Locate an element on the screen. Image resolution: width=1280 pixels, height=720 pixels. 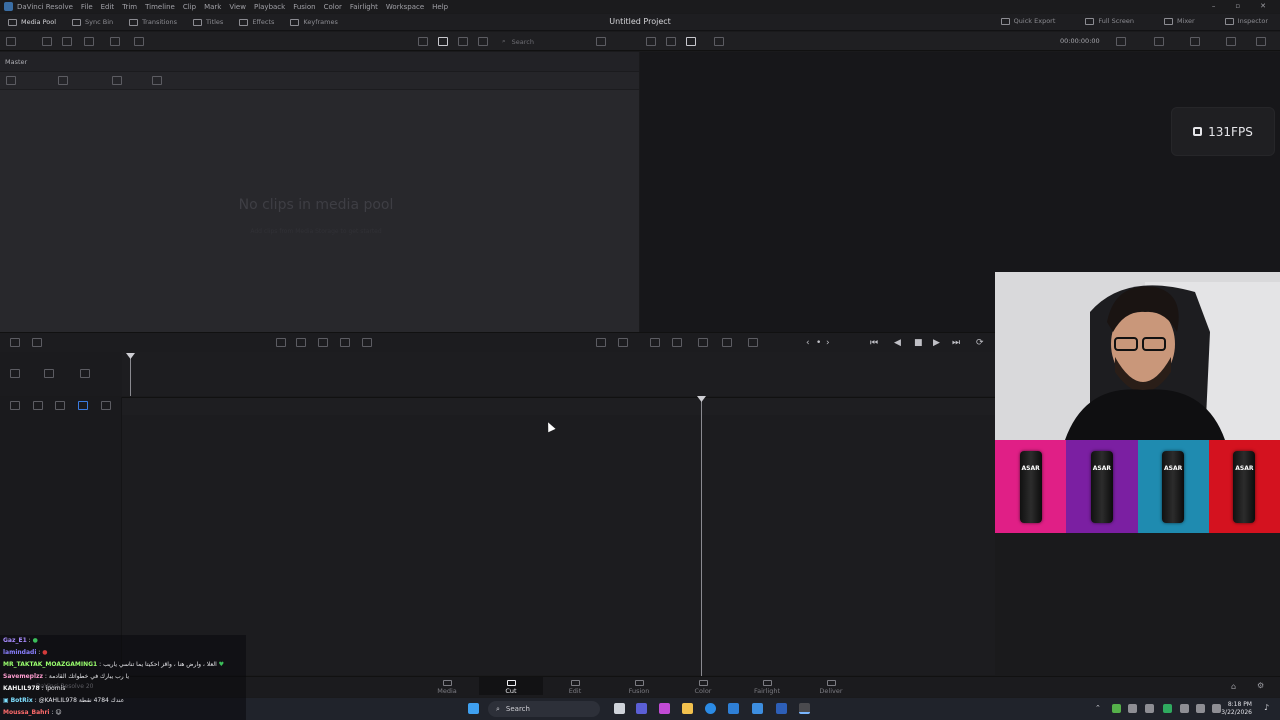
bin-name: Master is located at coordinates (16, 62).